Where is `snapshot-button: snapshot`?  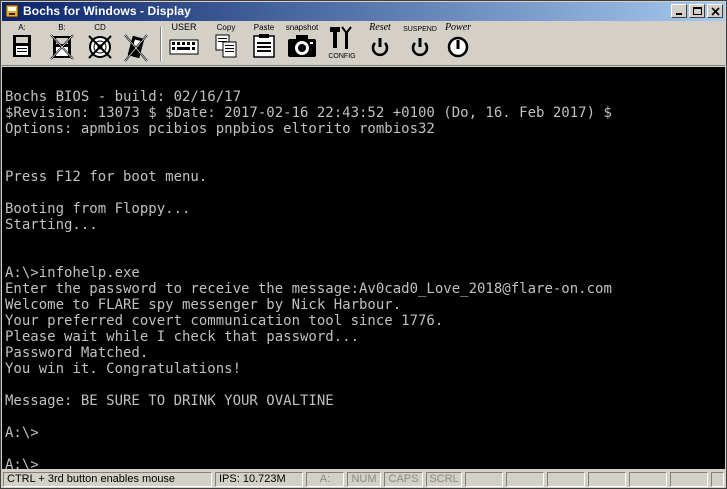
snapshot-button: snapshot is located at coordinates (302, 43).